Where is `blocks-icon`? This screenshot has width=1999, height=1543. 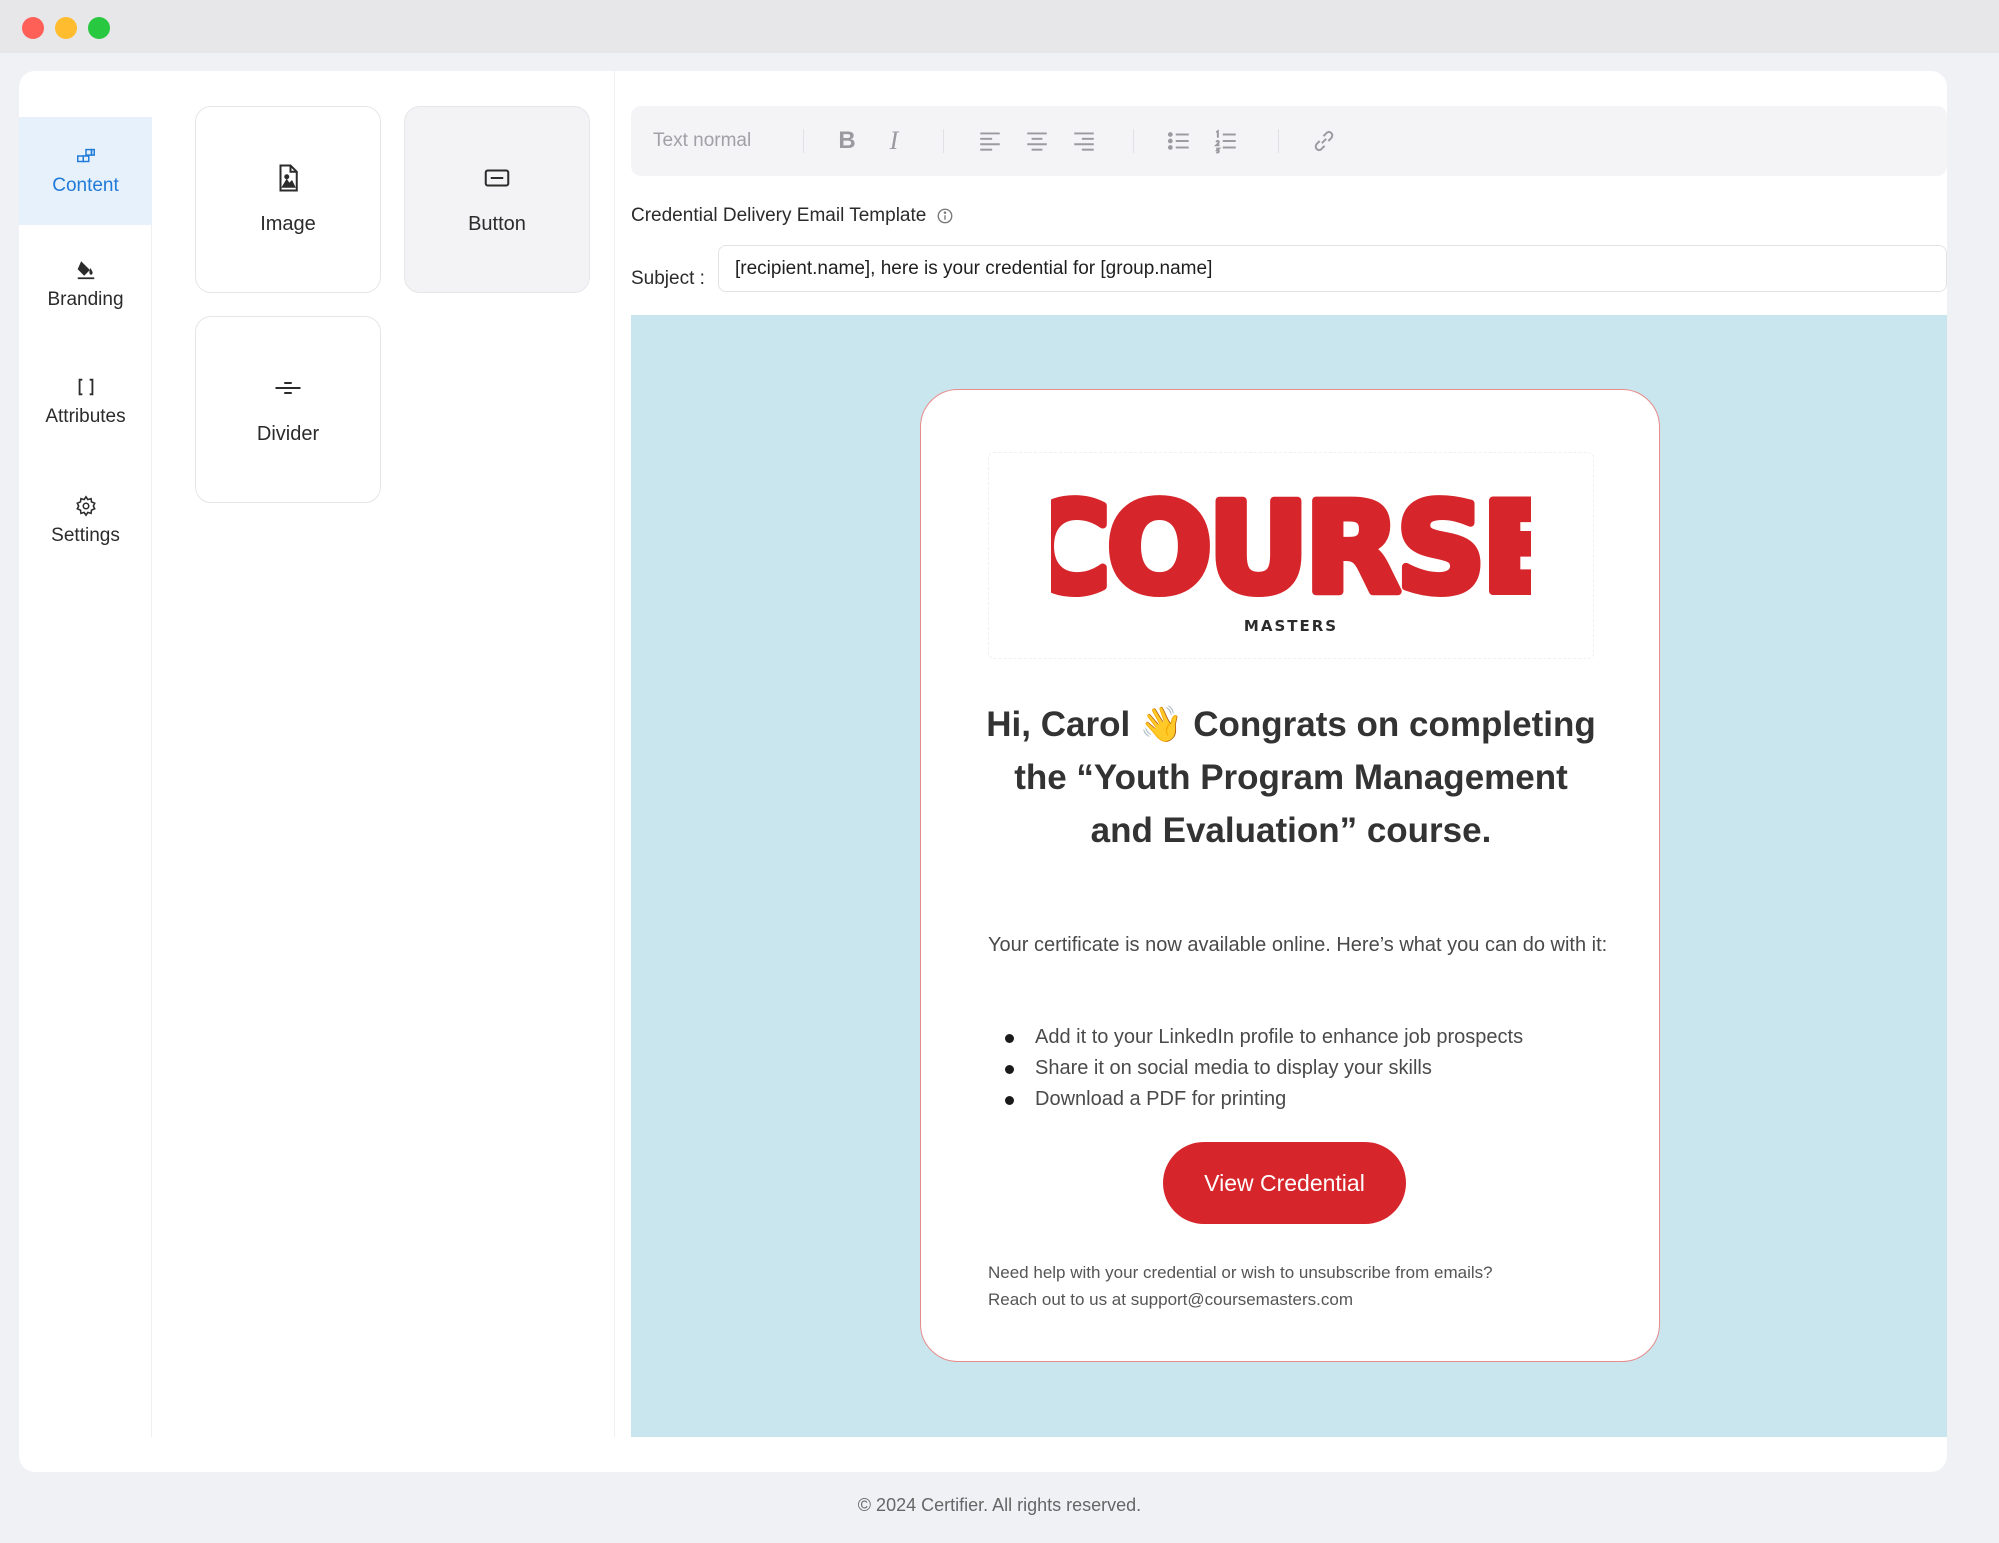 blocks-icon is located at coordinates (85, 155).